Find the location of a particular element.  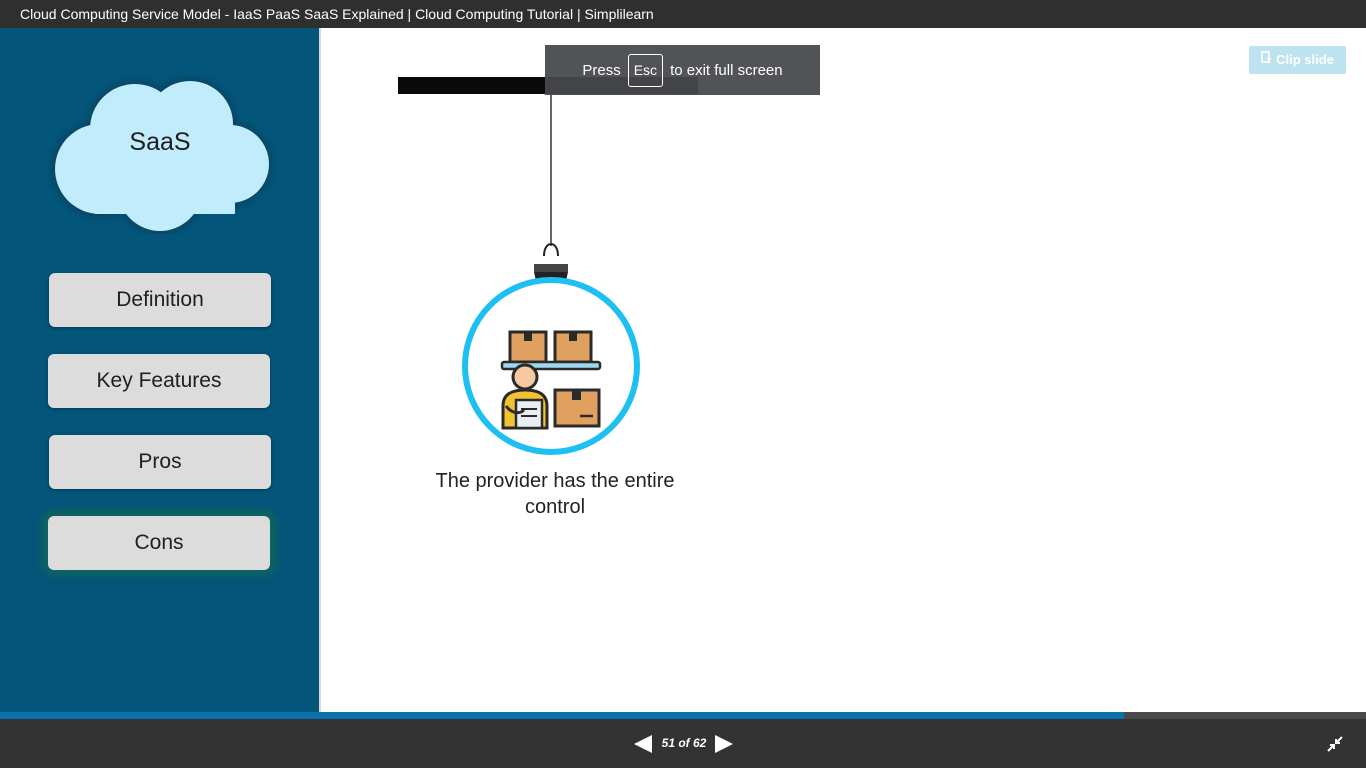

cons-button: Cons is located at coordinates (159, 543).